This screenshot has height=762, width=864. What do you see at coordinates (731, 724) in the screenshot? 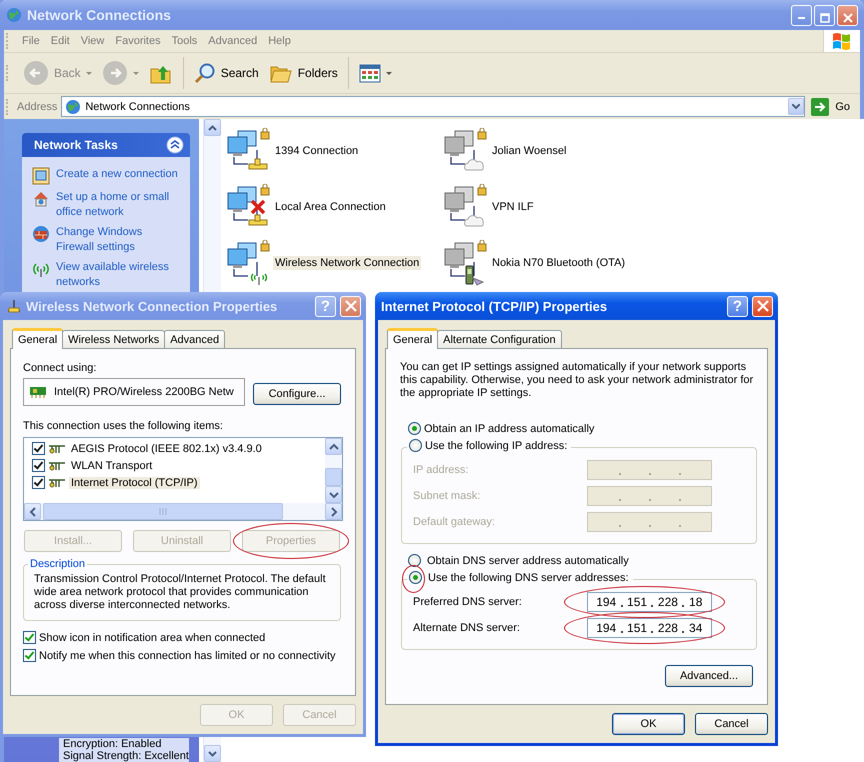
I see `dialog-button: Cancel` at bounding box center [731, 724].